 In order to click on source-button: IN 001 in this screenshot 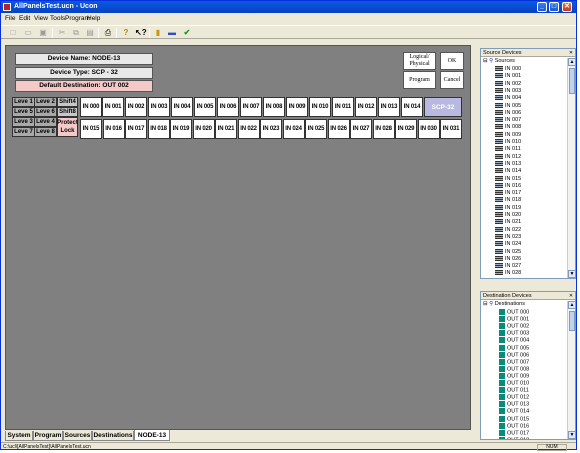, I will do `click(113, 107)`.